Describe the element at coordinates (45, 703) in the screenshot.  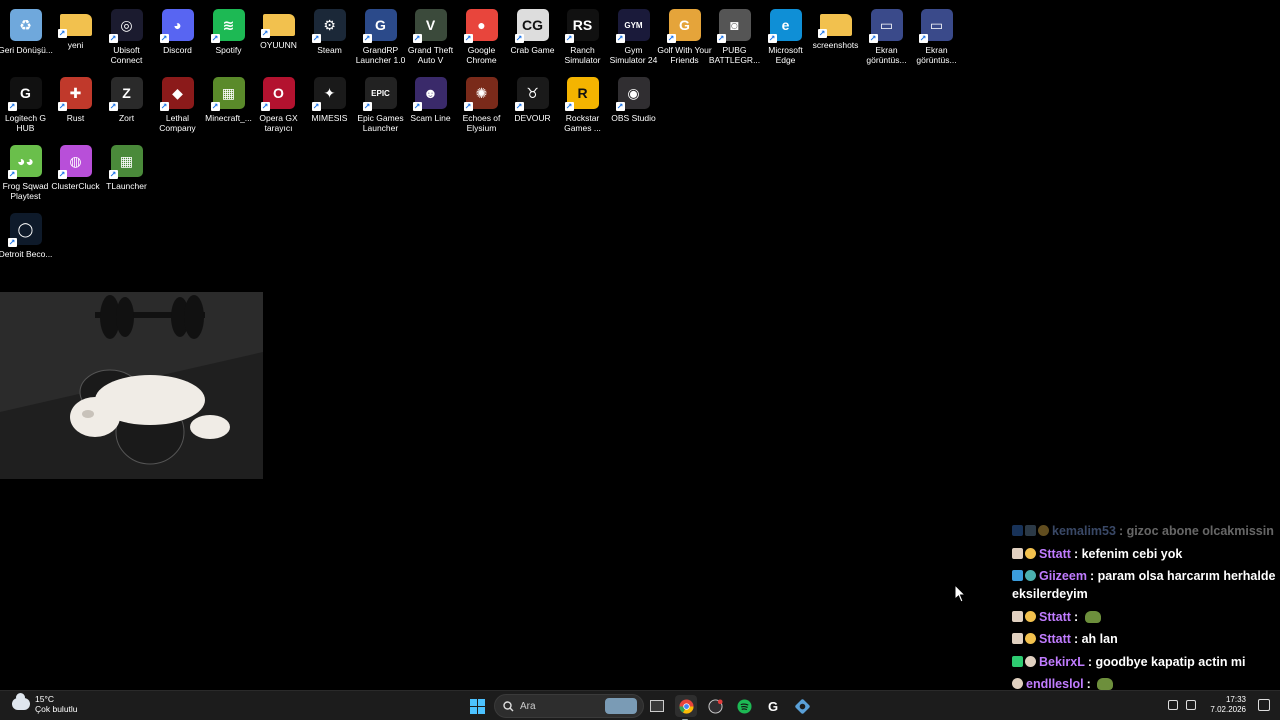
I see `weather-widget: 15°C Çok bulutlu` at that location.